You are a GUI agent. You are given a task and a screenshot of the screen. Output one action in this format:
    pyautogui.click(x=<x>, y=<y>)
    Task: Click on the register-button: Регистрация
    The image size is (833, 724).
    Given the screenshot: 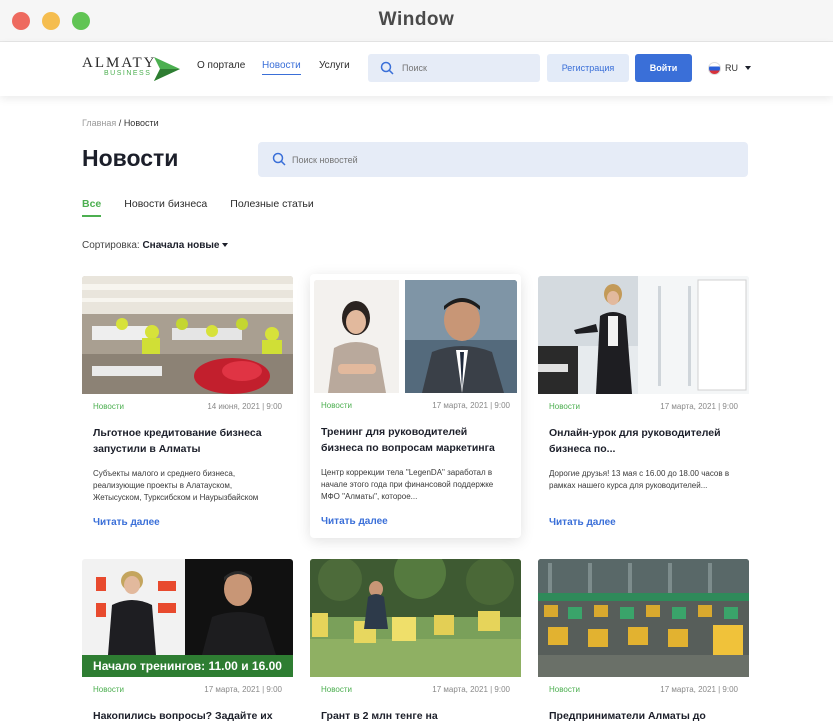 What is the action you would take?
    pyautogui.click(x=588, y=68)
    